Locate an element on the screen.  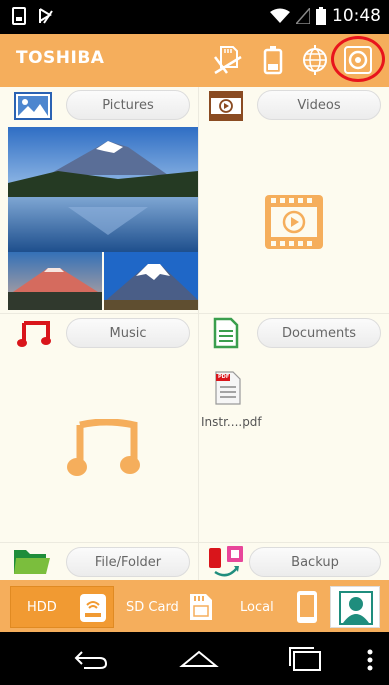
backup-header: Backup is located at coordinates (294, 562).